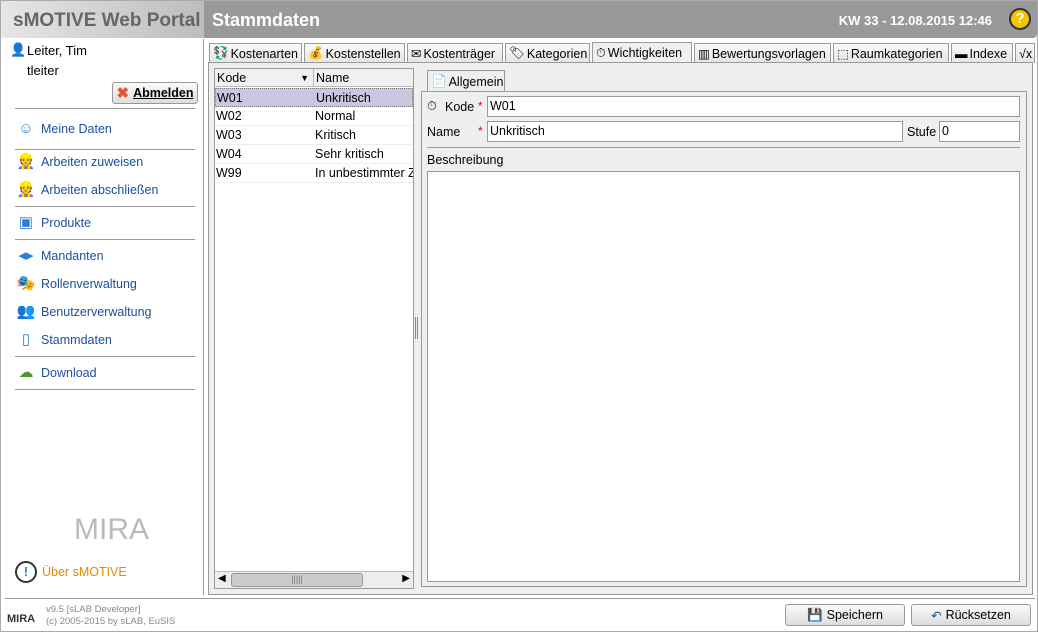 This screenshot has height=632, width=1038. What do you see at coordinates (1025, 53) in the screenshot?
I see `tab-formulas: √x` at bounding box center [1025, 53].